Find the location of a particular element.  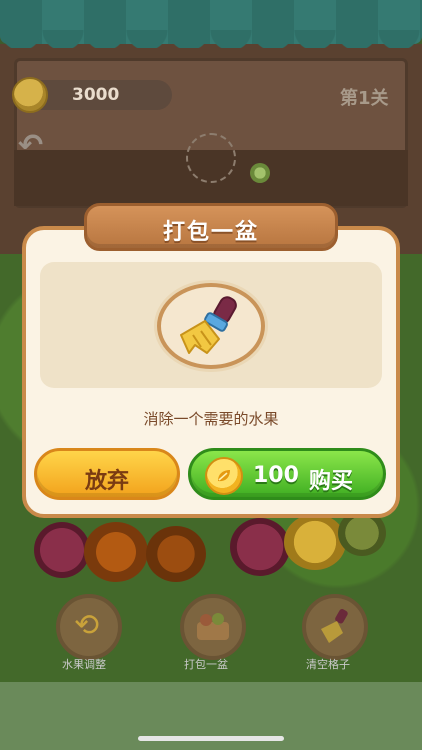

fruit-lemon is located at coordinates (315, 542).